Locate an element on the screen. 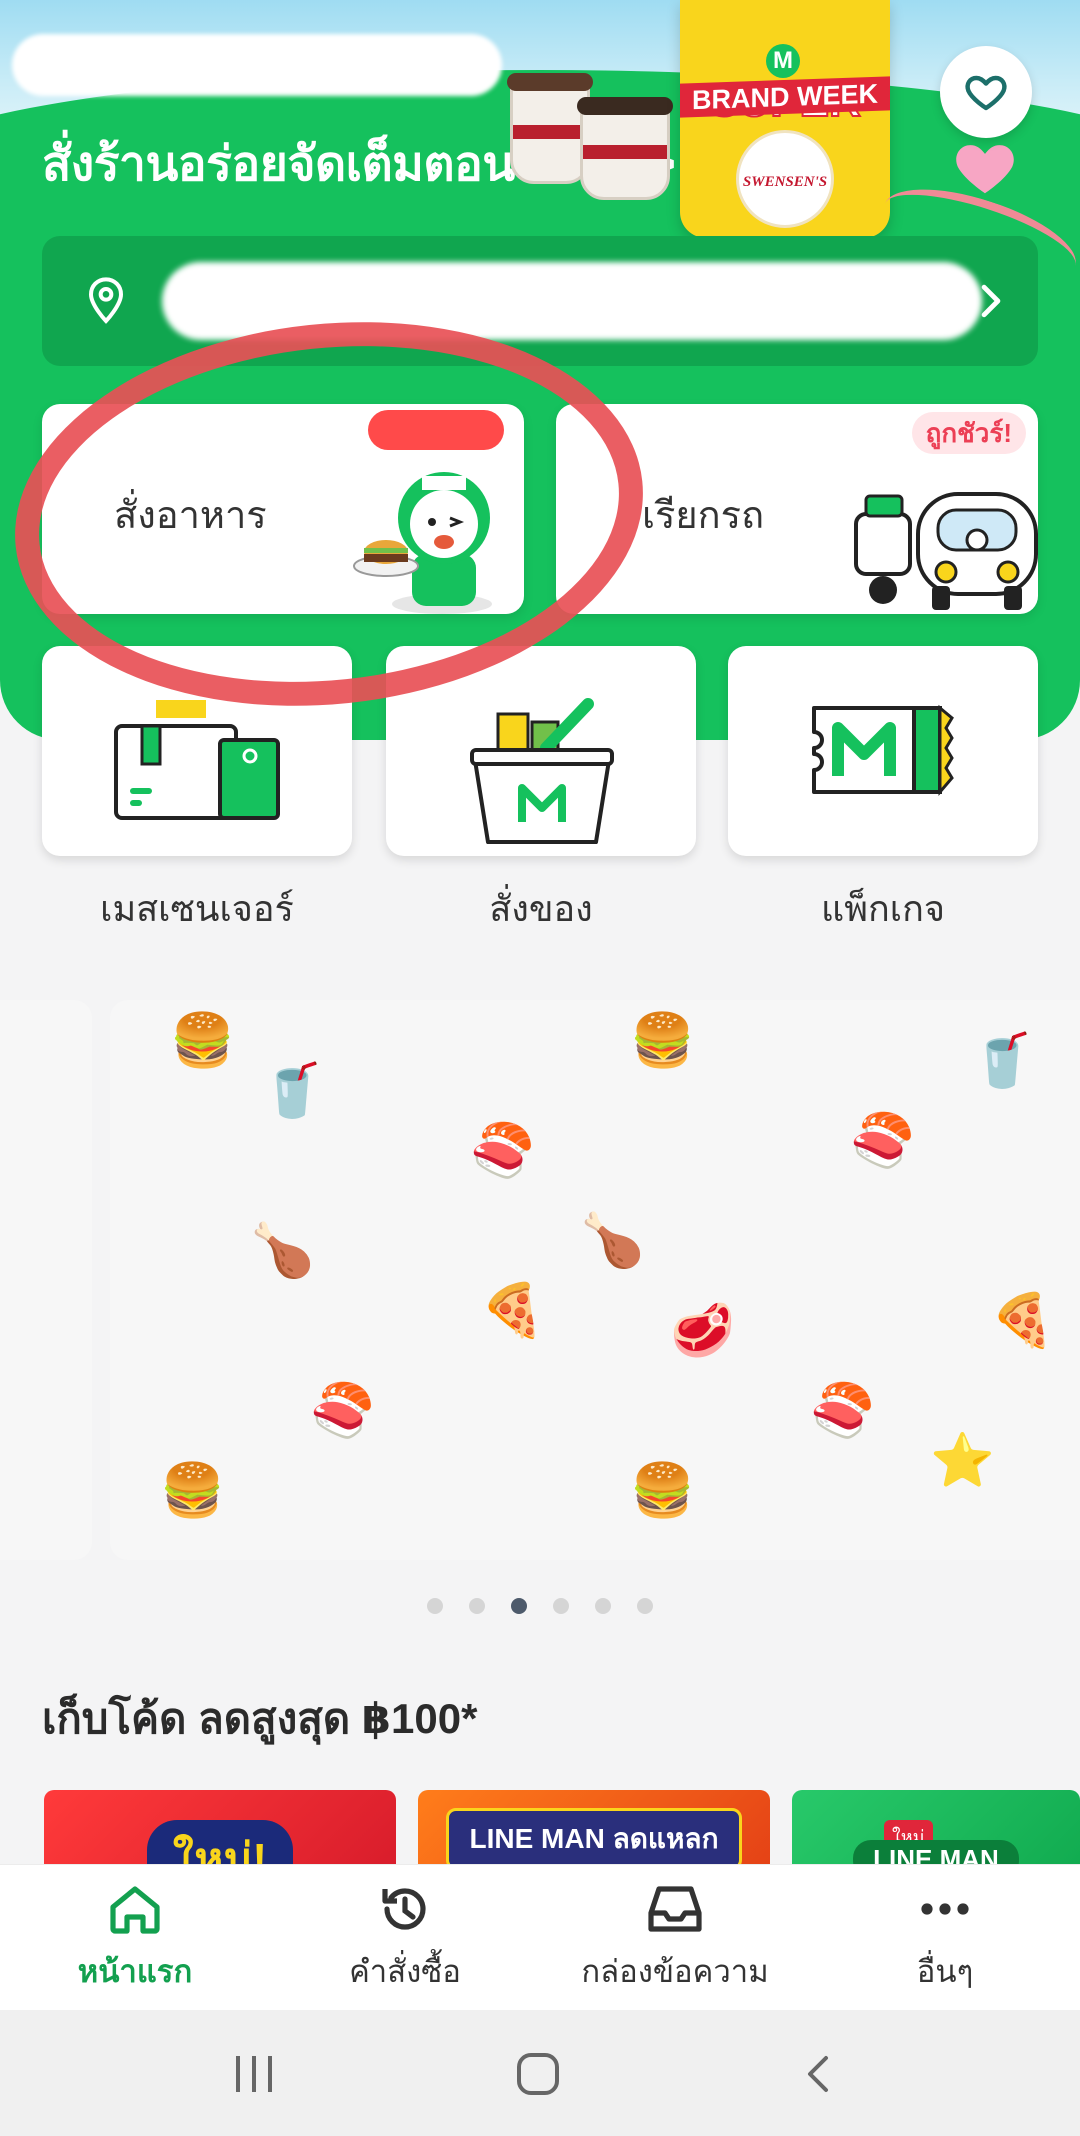 This screenshot has height=2136, width=1080. ticket-icon is located at coordinates (883, 750).